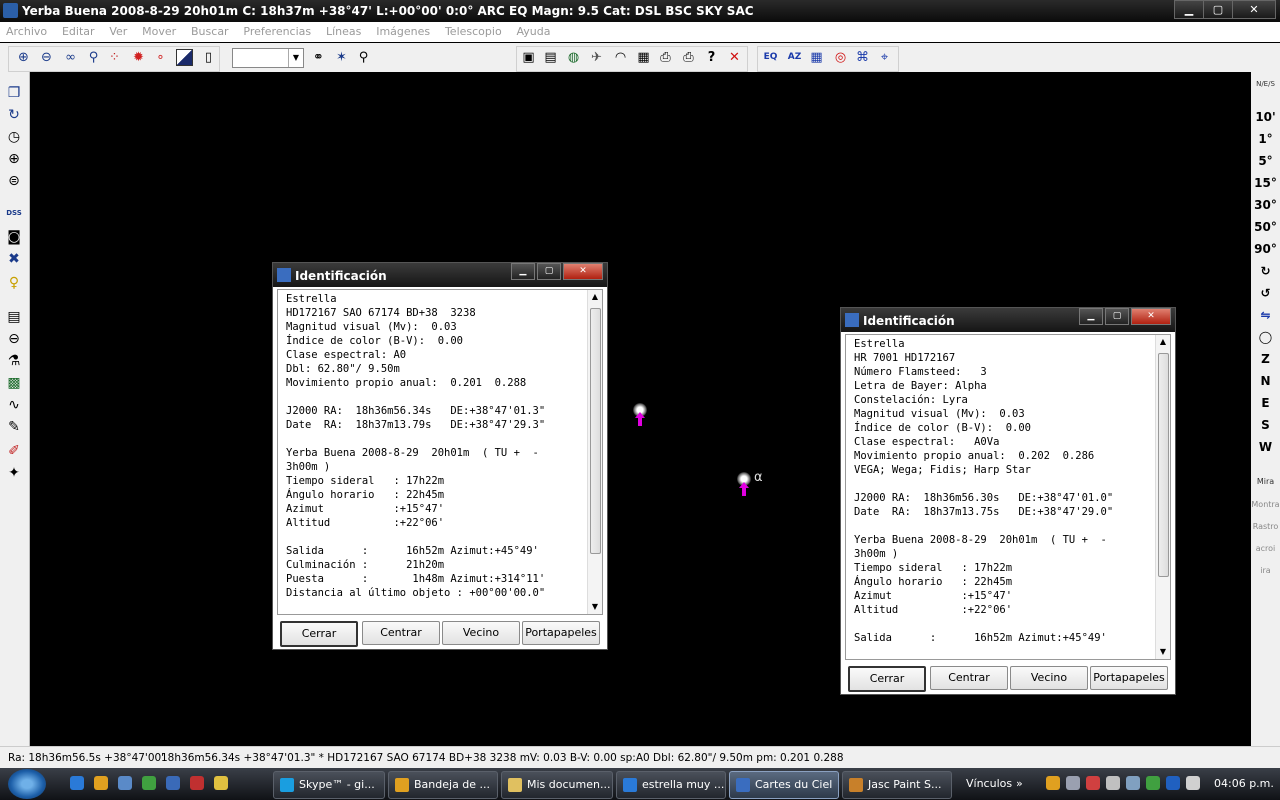 Image resolution: width=1280 pixels, height=800 pixels. I want to click on fov-5-button: 5°, so click(1265, 161).